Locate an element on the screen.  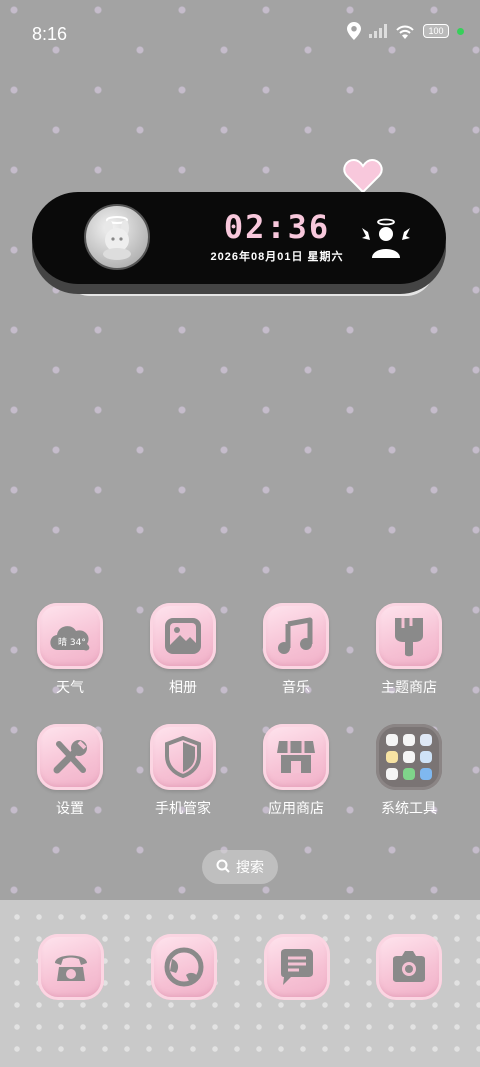
app-music: 音乐 is located at coordinates (296, 650).